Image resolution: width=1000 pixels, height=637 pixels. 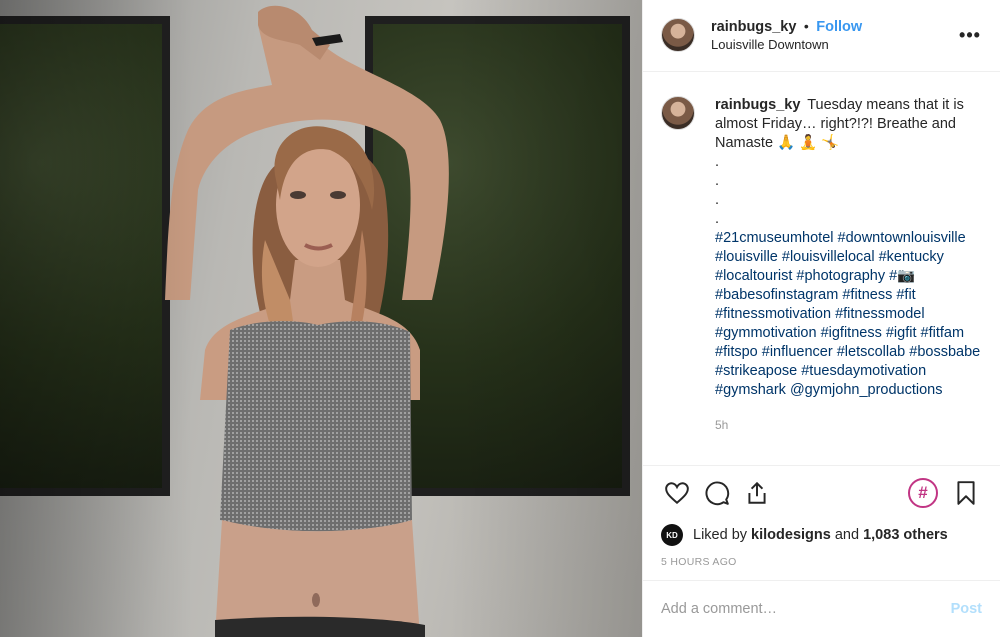 I want to click on likes-and: and, so click(x=847, y=535).